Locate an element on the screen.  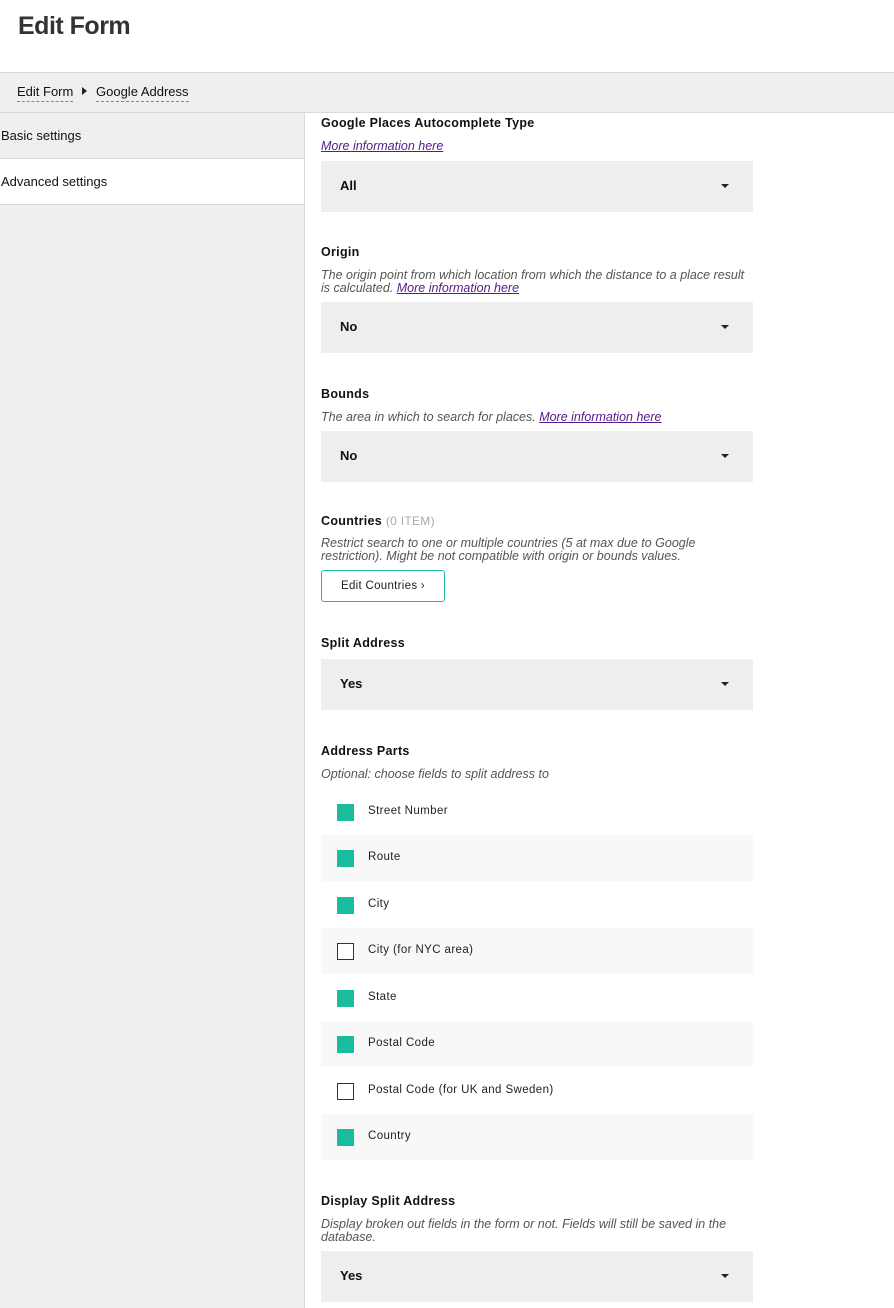
address-part-route: Route is located at coordinates (537, 858).